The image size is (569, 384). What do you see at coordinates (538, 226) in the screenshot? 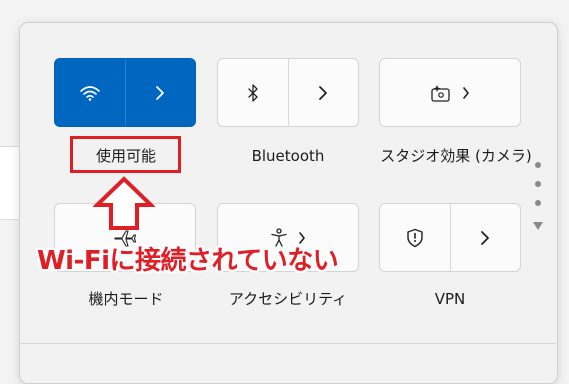
I see `page-down-icon` at bounding box center [538, 226].